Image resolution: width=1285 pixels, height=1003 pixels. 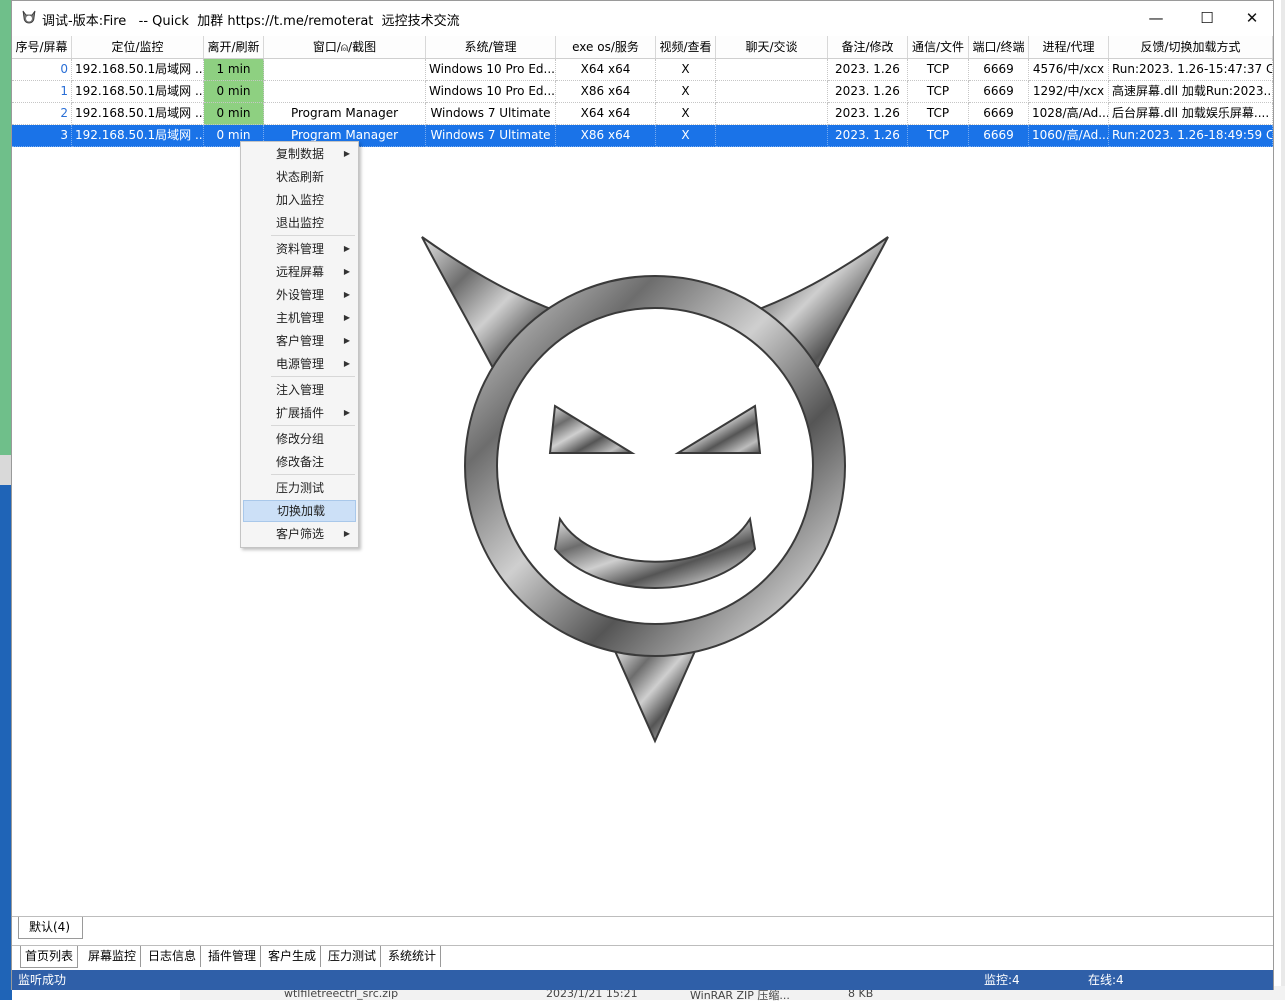 What do you see at coordinates (50, 928) in the screenshot?
I see `tab-group-default: 默认(4)` at bounding box center [50, 928].